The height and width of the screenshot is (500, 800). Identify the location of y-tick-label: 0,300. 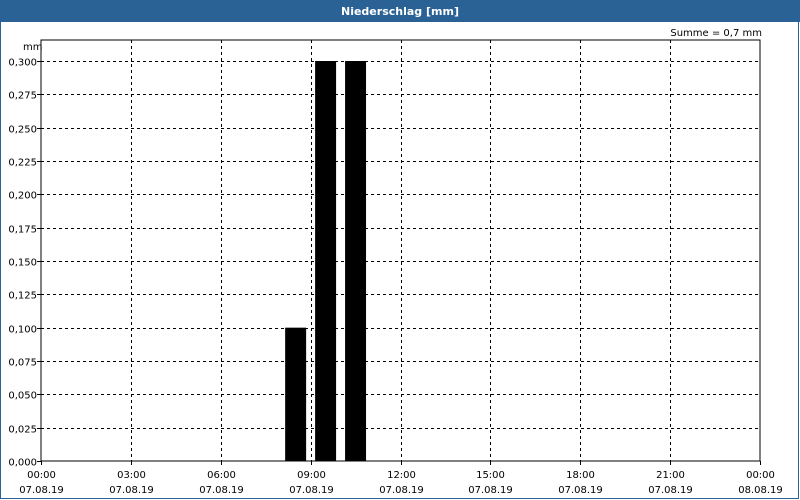
(22, 63).